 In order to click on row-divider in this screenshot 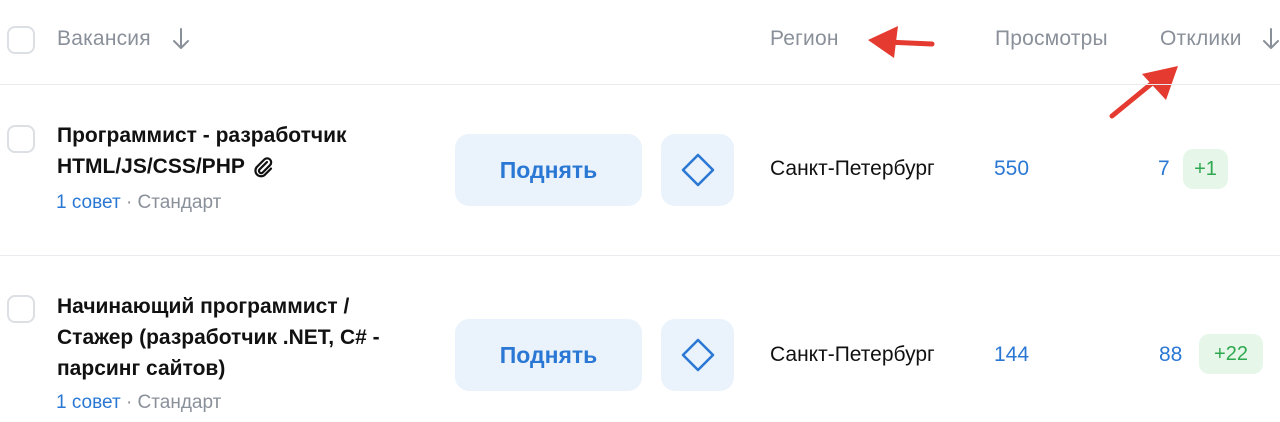, I will do `click(640, 255)`.